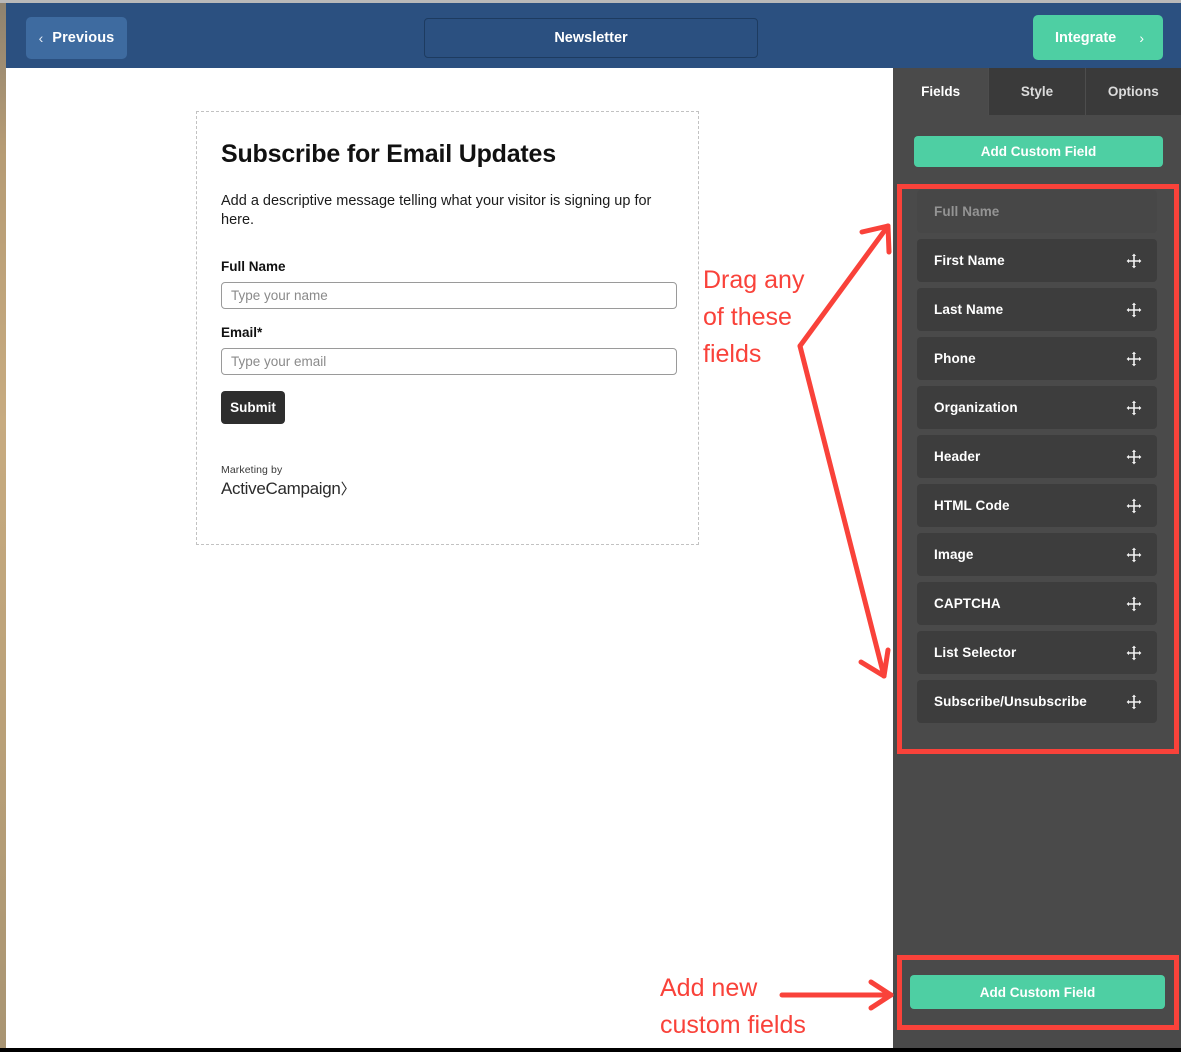  I want to click on add-custom-field-button-top: Add Custom Field, so click(1038, 151).